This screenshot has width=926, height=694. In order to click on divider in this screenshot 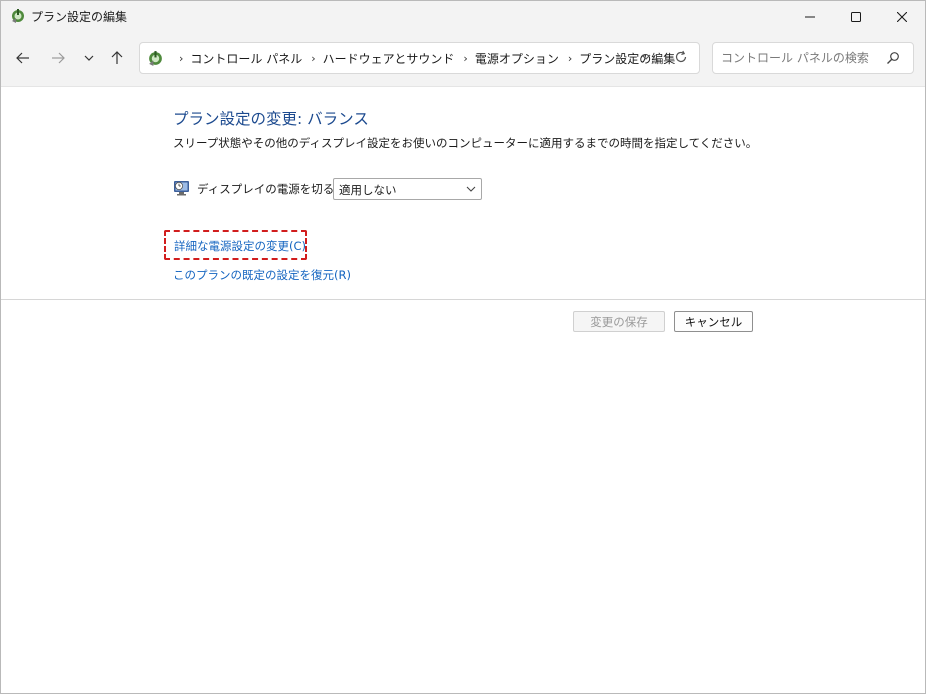, I will do `click(463, 299)`.